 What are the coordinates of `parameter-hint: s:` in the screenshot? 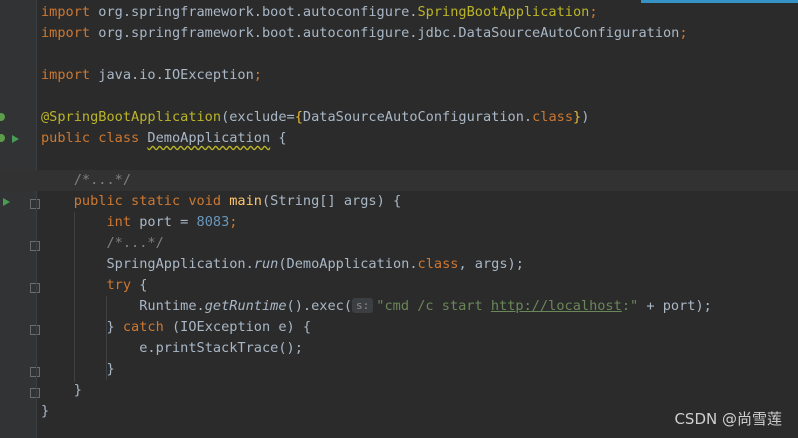 It's located at (363, 305).